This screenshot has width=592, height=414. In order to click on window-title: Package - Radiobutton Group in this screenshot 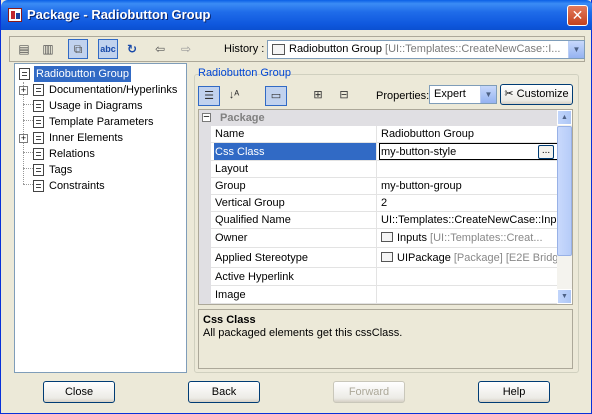, I will do `click(119, 14)`.